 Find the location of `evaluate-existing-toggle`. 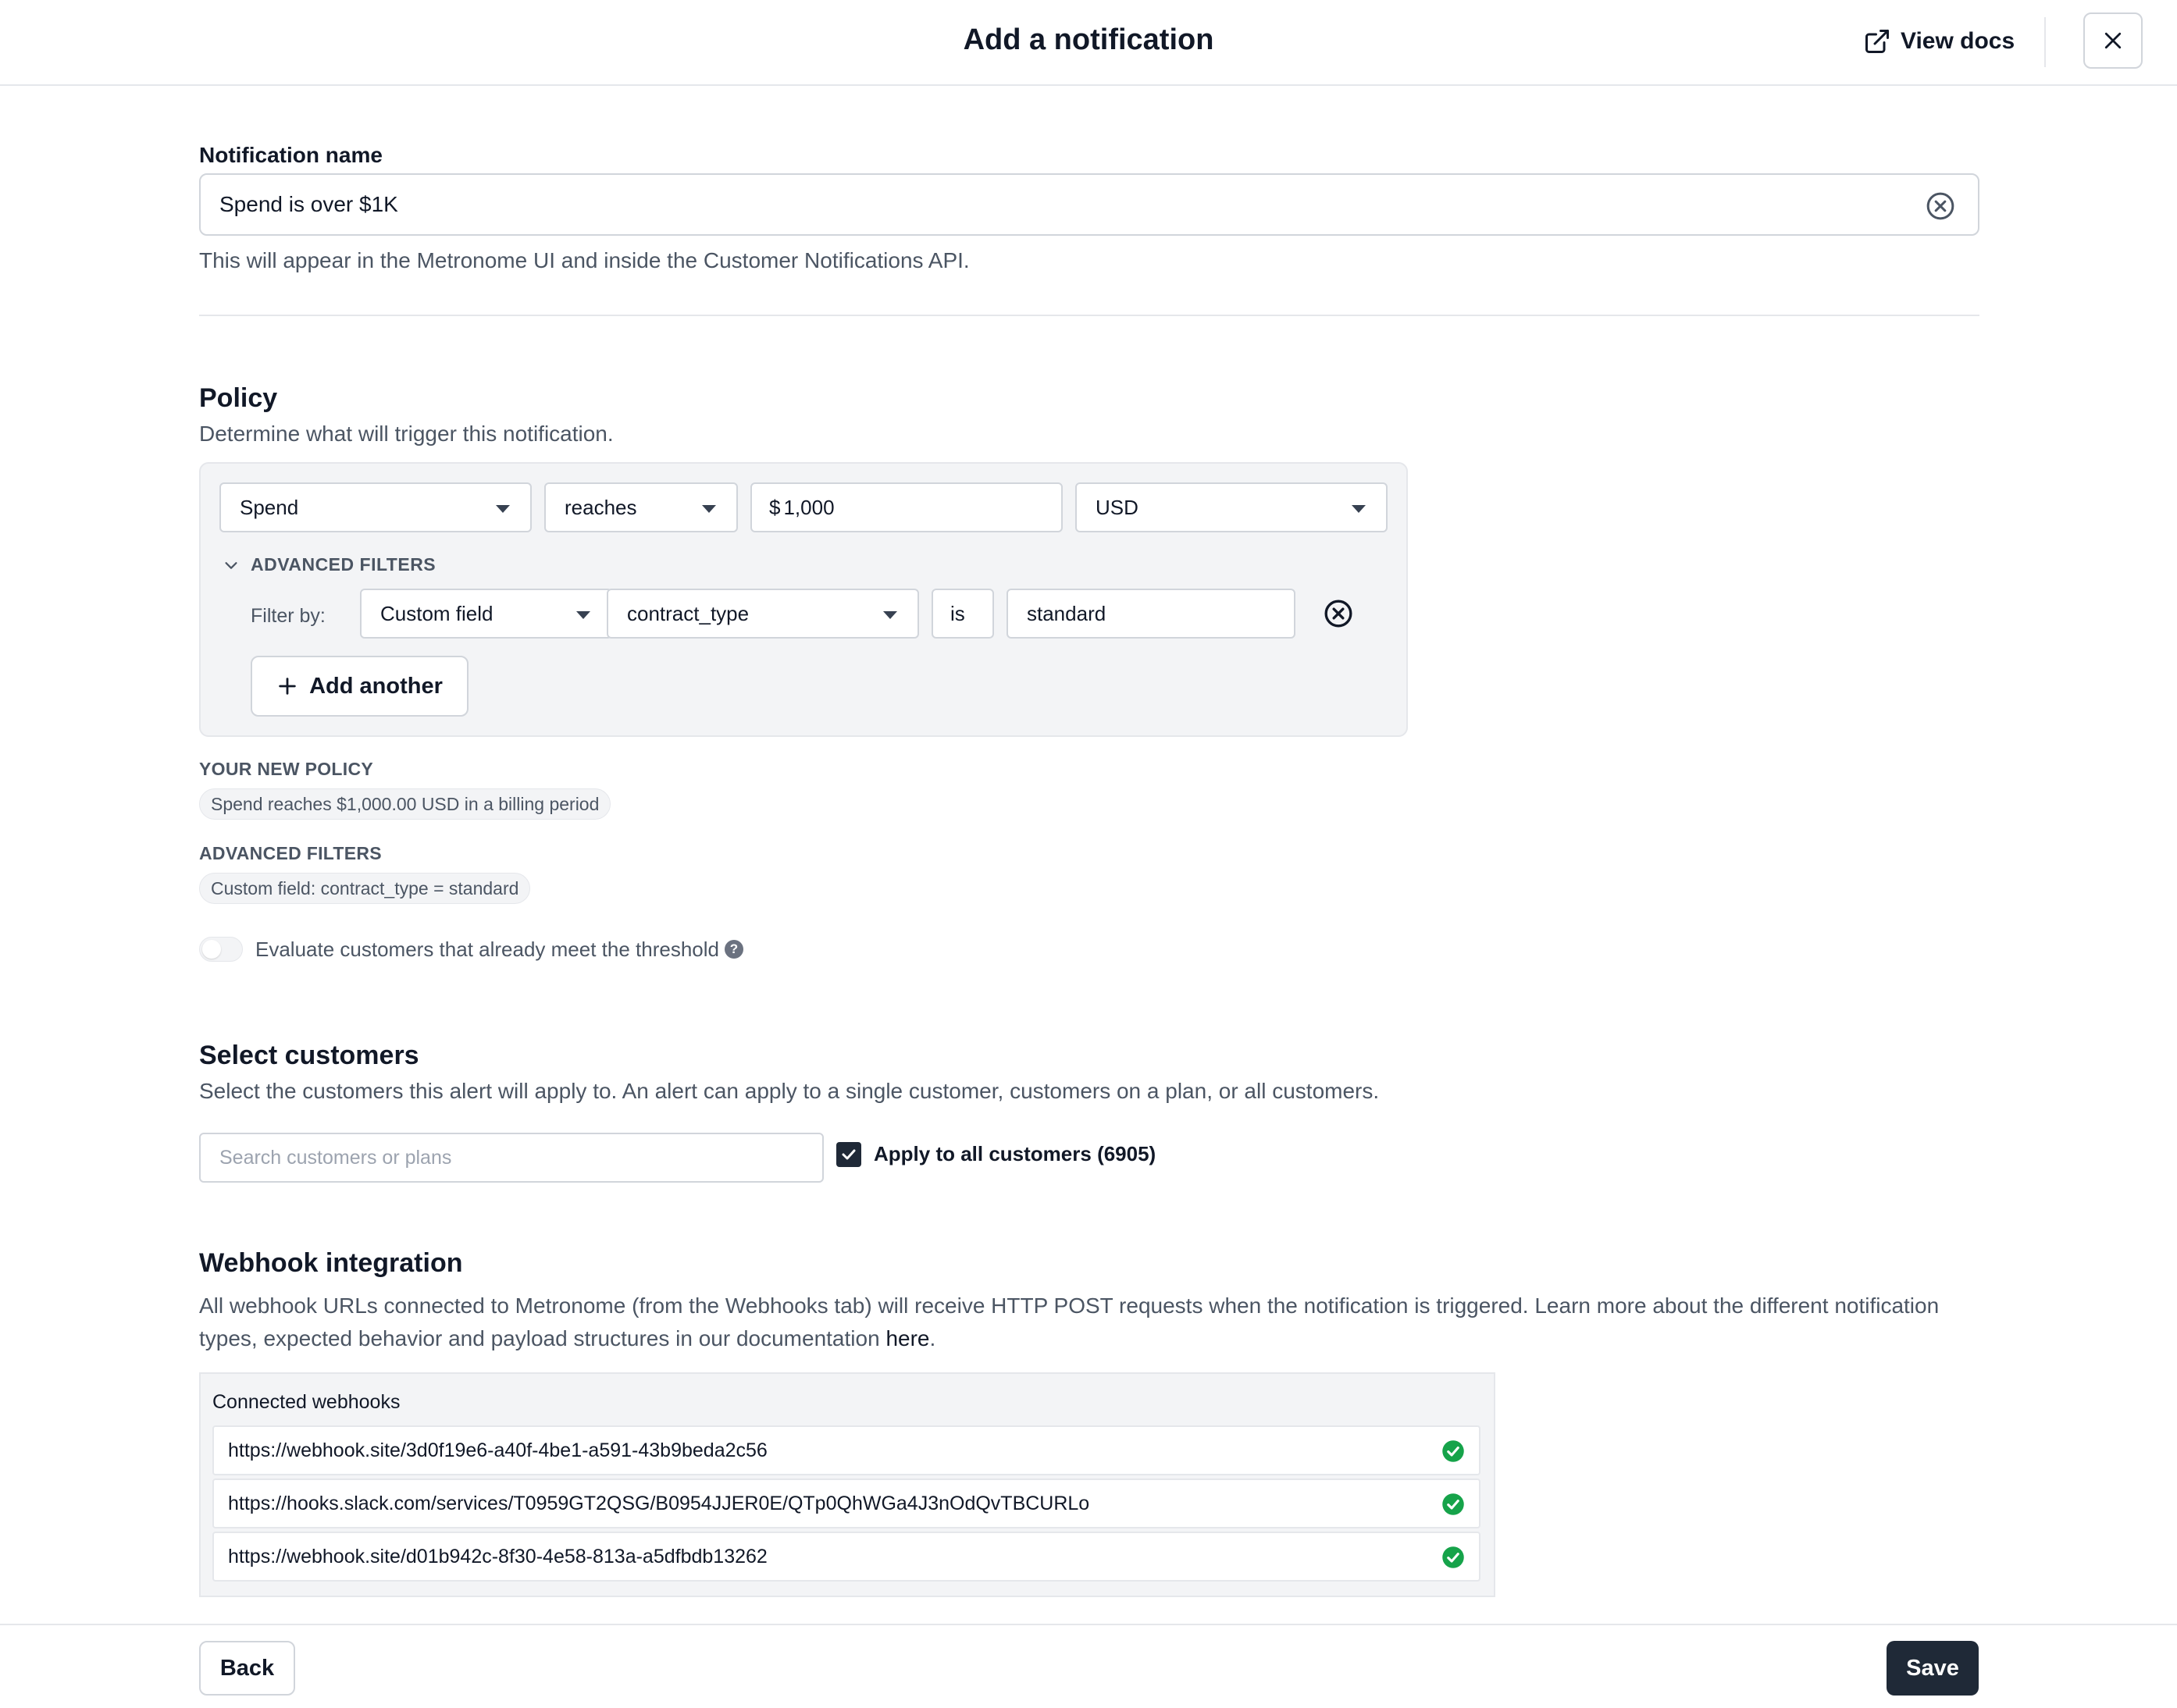

evaluate-existing-toggle is located at coordinates (221, 950).